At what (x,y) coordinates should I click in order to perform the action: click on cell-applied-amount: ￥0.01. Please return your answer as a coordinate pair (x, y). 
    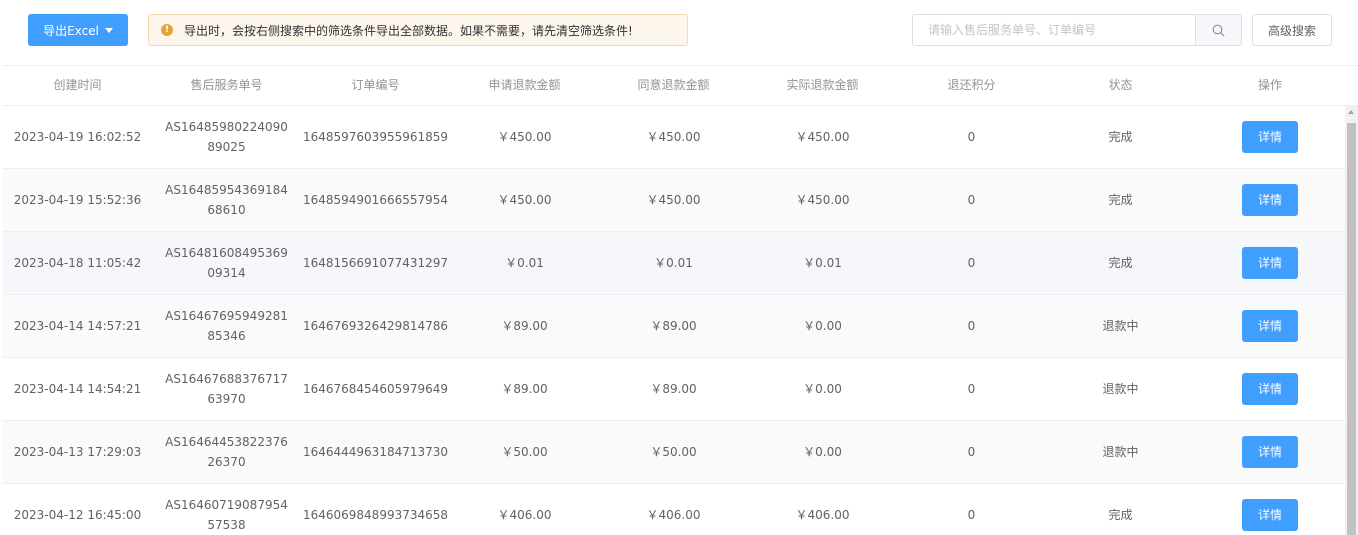
    Looking at the image, I should click on (524, 263).